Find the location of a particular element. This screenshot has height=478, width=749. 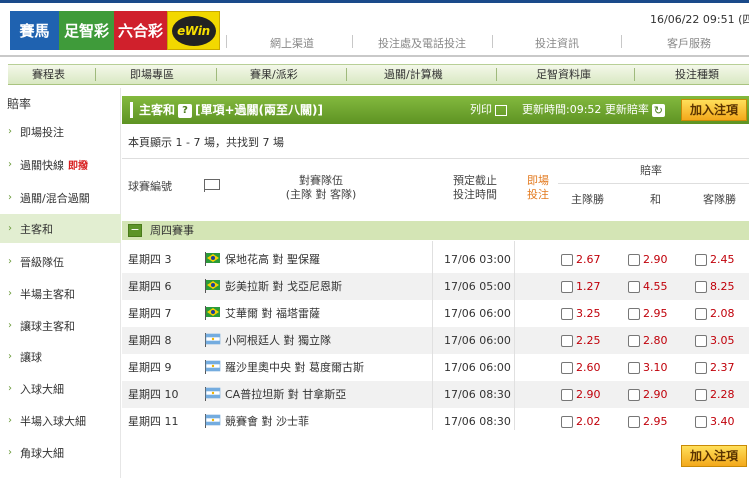

brazil-flag-icon is located at coordinates (212, 286).